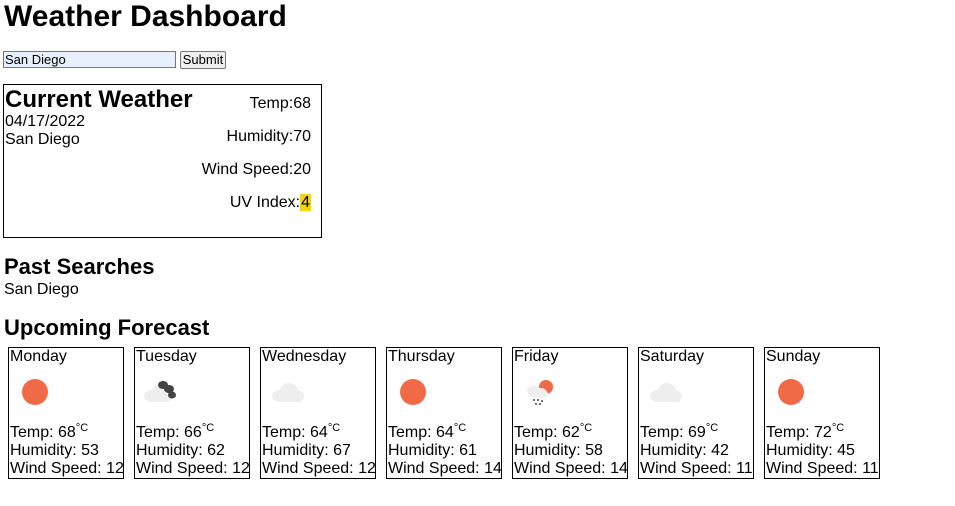 This screenshot has width=955, height=506. Describe the element at coordinates (79, 266) in the screenshot. I see `past-searches-title: Past Searches` at that location.